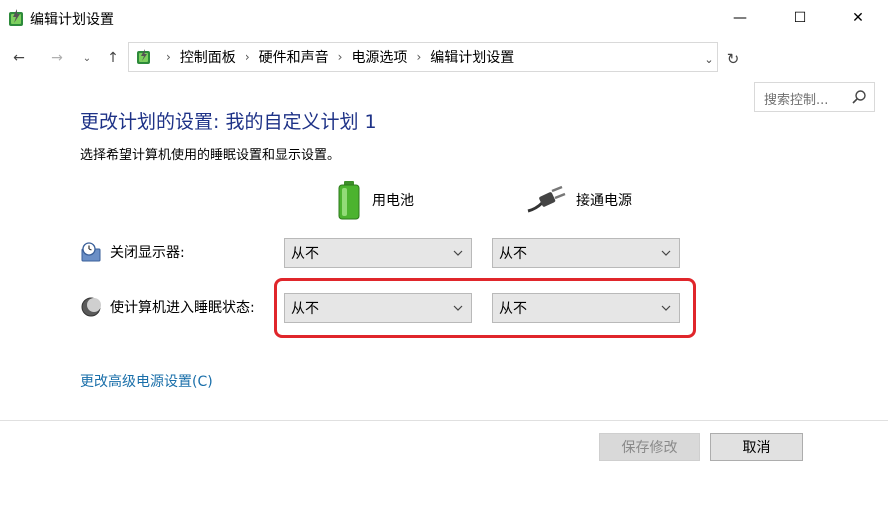 The width and height of the screenshot is (888, 519). What do you see at coordinates (733, 59) in the screenshot?
I see `refresh-button: ↻` at bounding box center [733, 59].